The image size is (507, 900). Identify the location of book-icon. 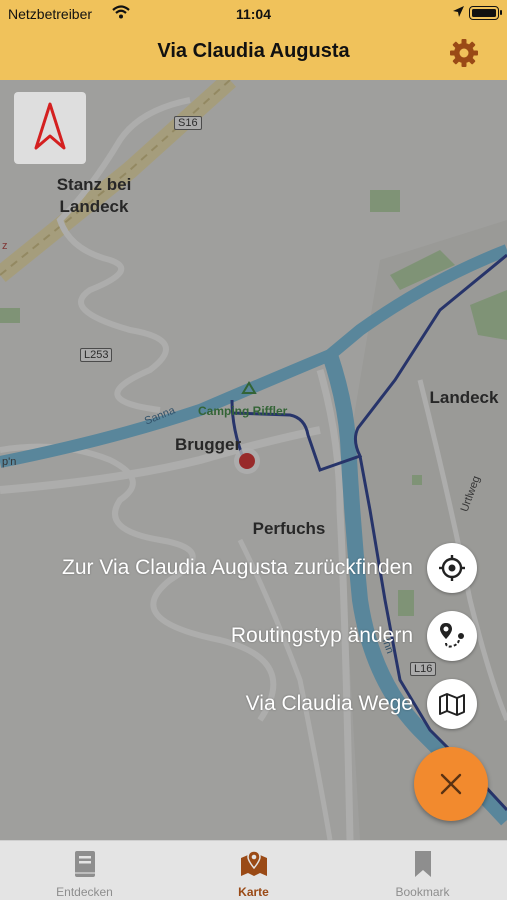
(84, 864).